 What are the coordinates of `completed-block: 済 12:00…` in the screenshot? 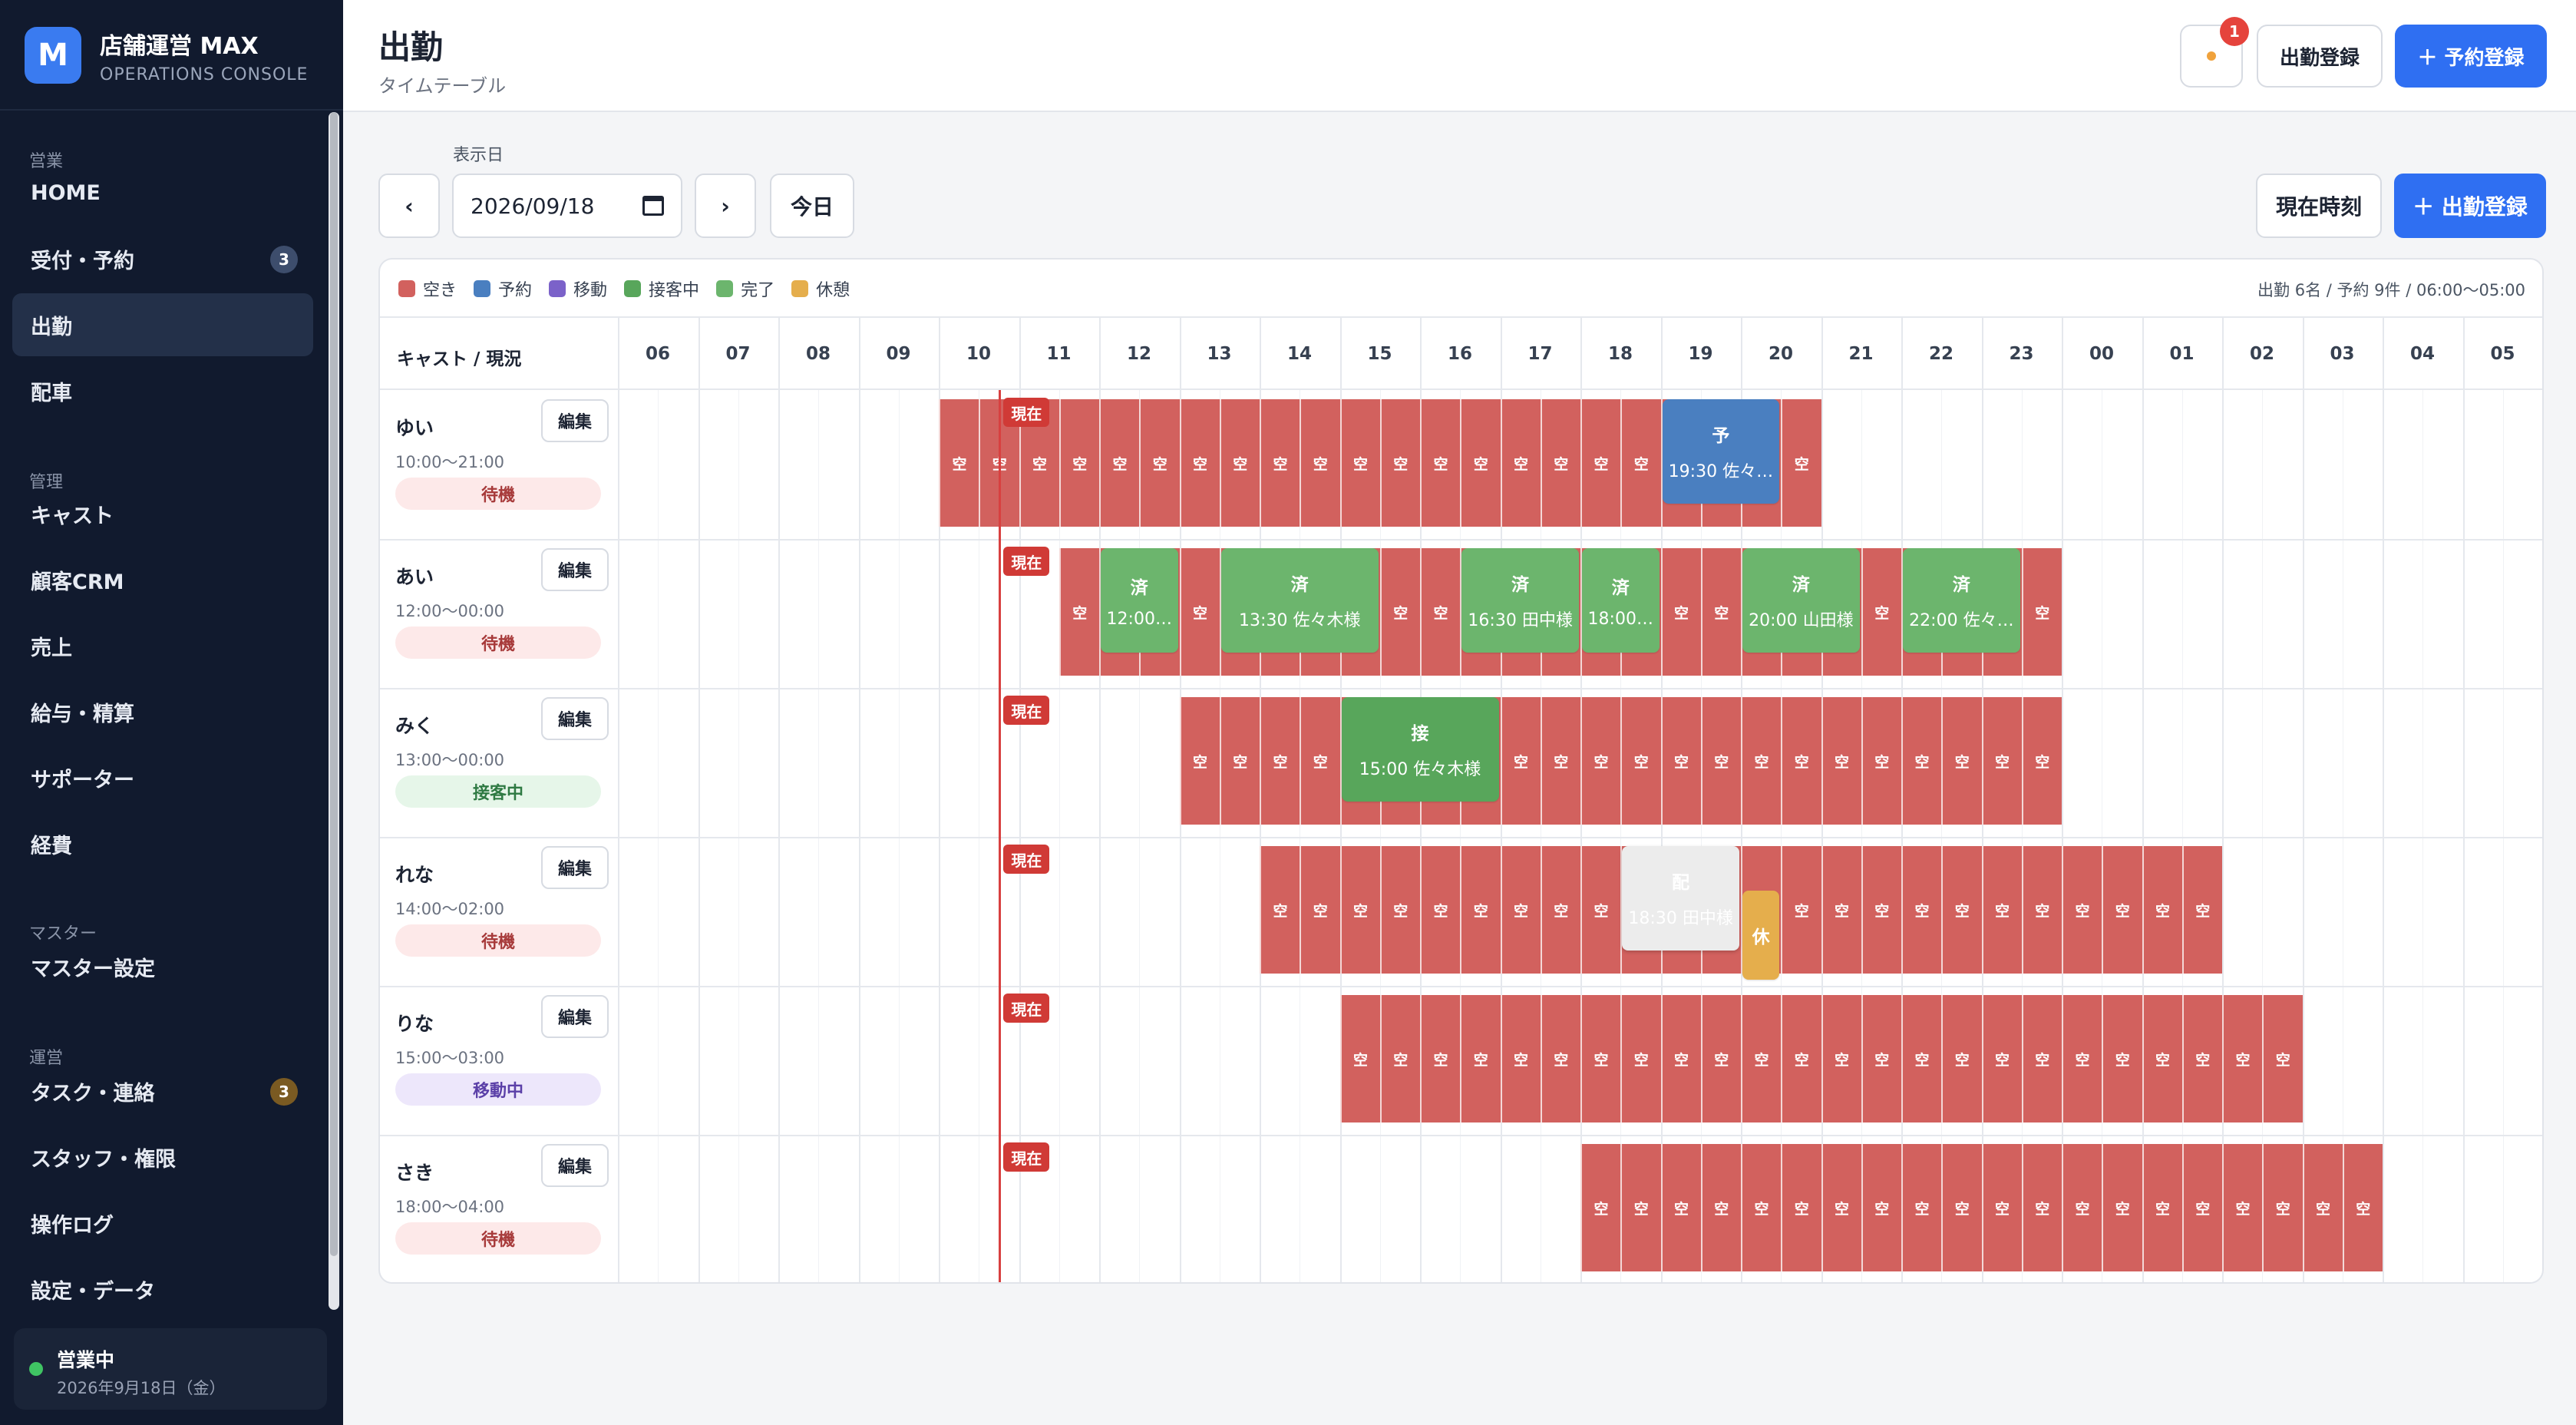 It's located at (1139, 600).